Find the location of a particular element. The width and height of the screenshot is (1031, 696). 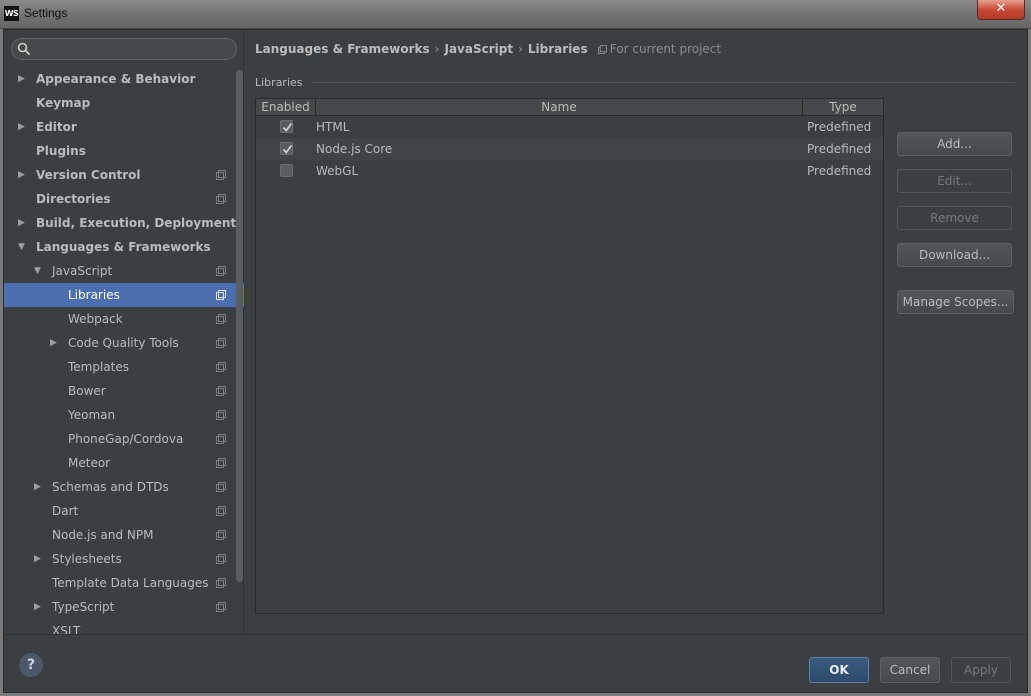

sidebar-item-label: Libraries is located at coordinates (94, 295).